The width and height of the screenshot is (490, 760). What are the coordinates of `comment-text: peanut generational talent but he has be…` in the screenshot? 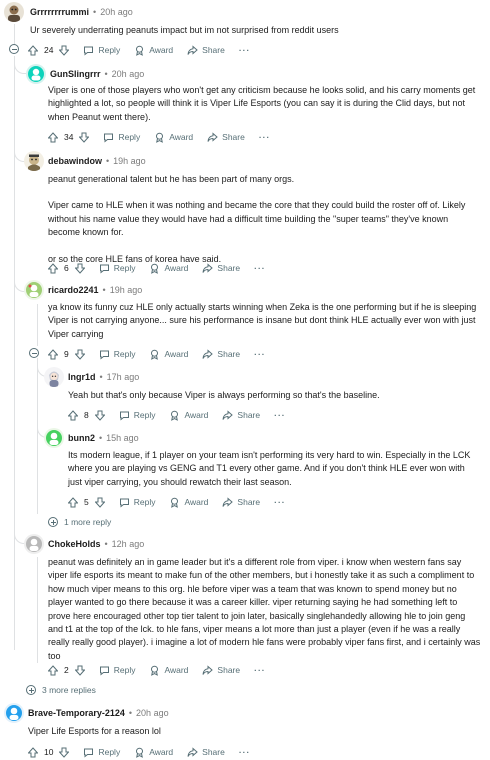 It's located at (171, 179).